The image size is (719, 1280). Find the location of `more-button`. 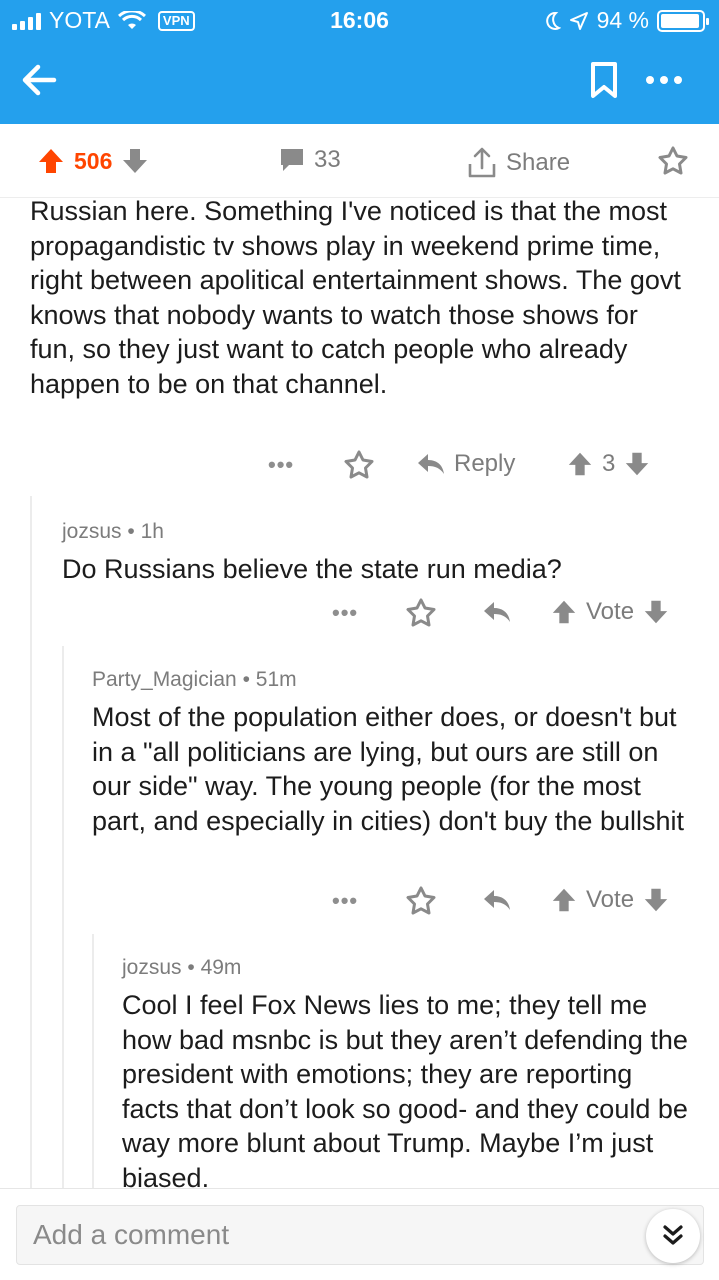

more-button is located at coordinates (664, 80).